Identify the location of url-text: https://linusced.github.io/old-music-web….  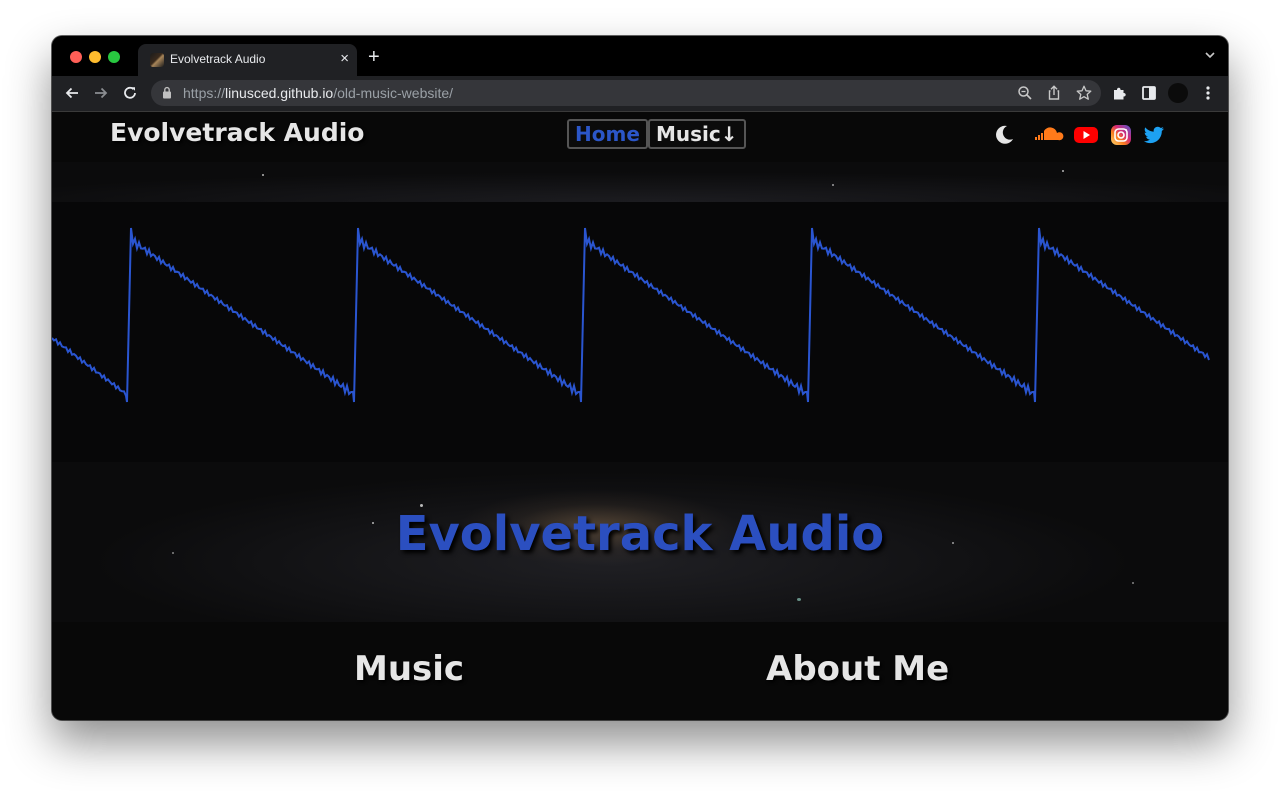
(318, 93).